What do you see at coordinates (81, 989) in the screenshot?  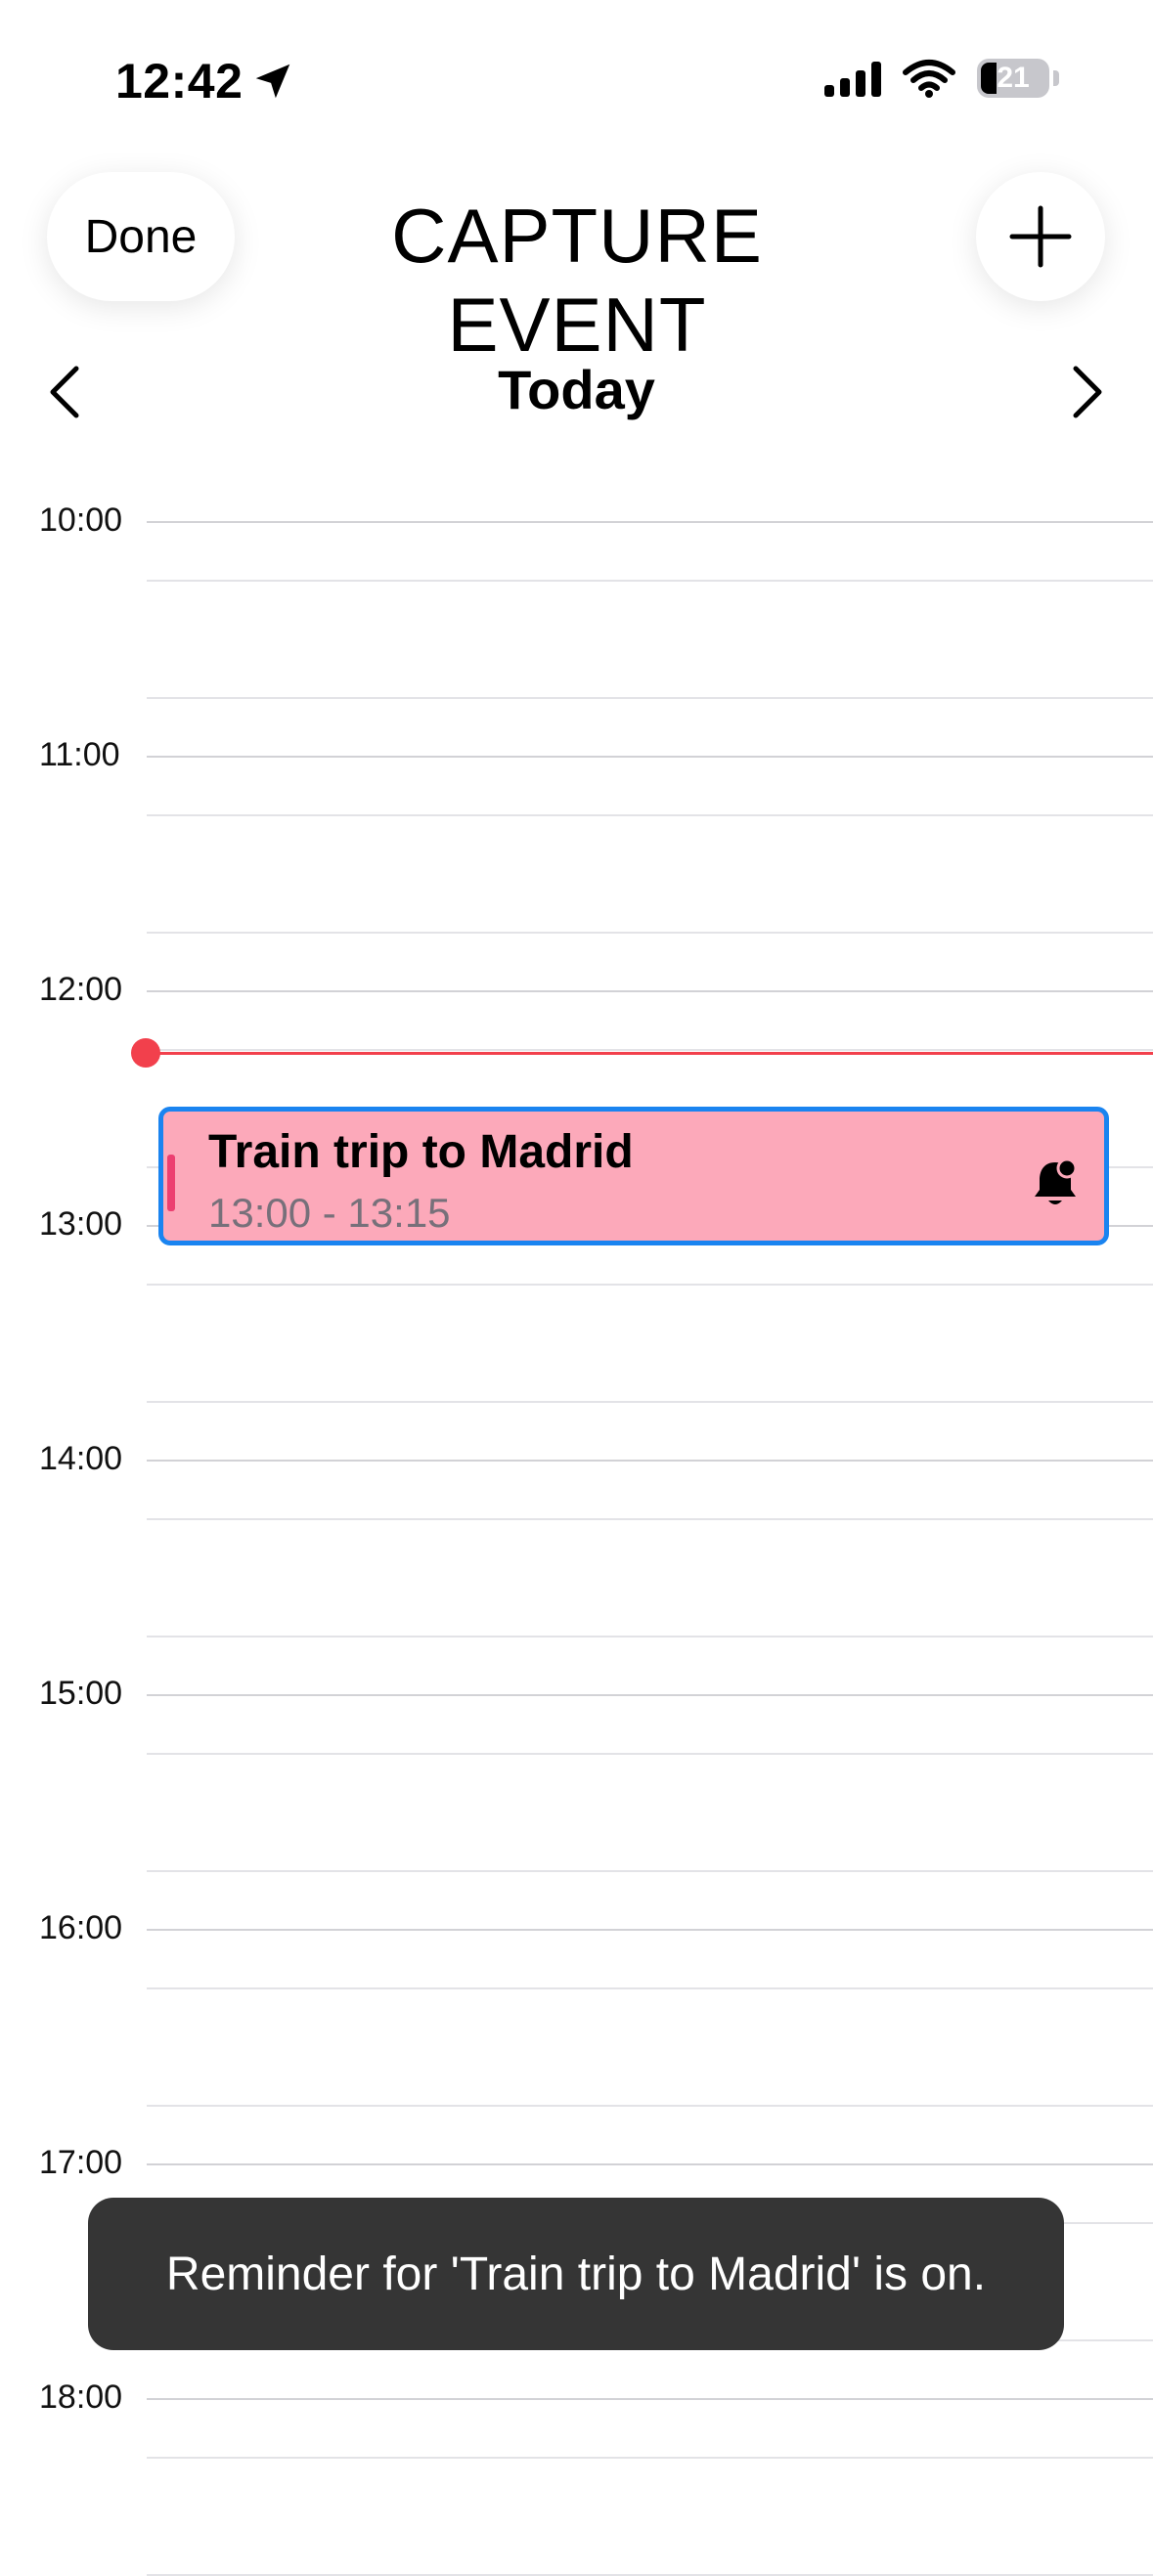 I see `hour-label: 12:00` at bounding box center [81, 989].